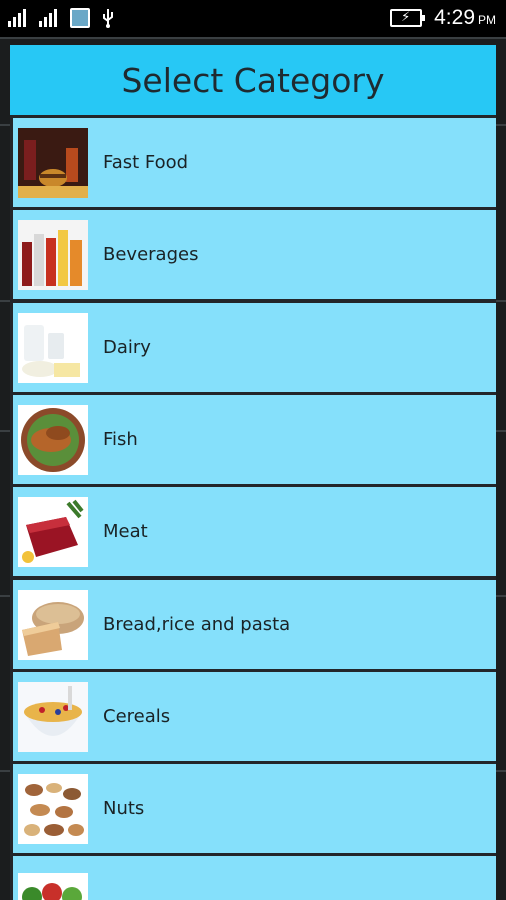 The width and height of the screenshot is (506, 900). Describe the element at coordinates (53, 531) in the screenshot. I see `meat-photo` at that location.